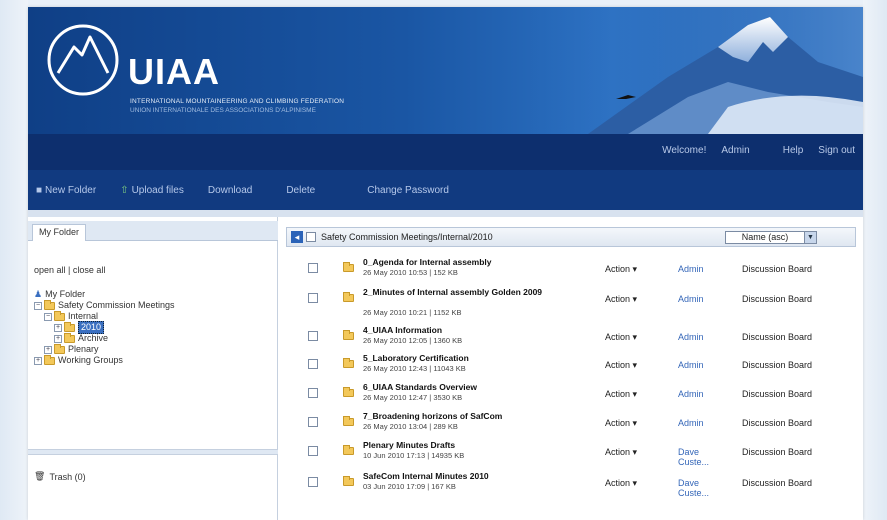 This screenshot has width=887, height=520. What do you see at coordinates (311, 237) in the screenshot?
I see `select-all-checkbox` at bounding box center [311, 237].